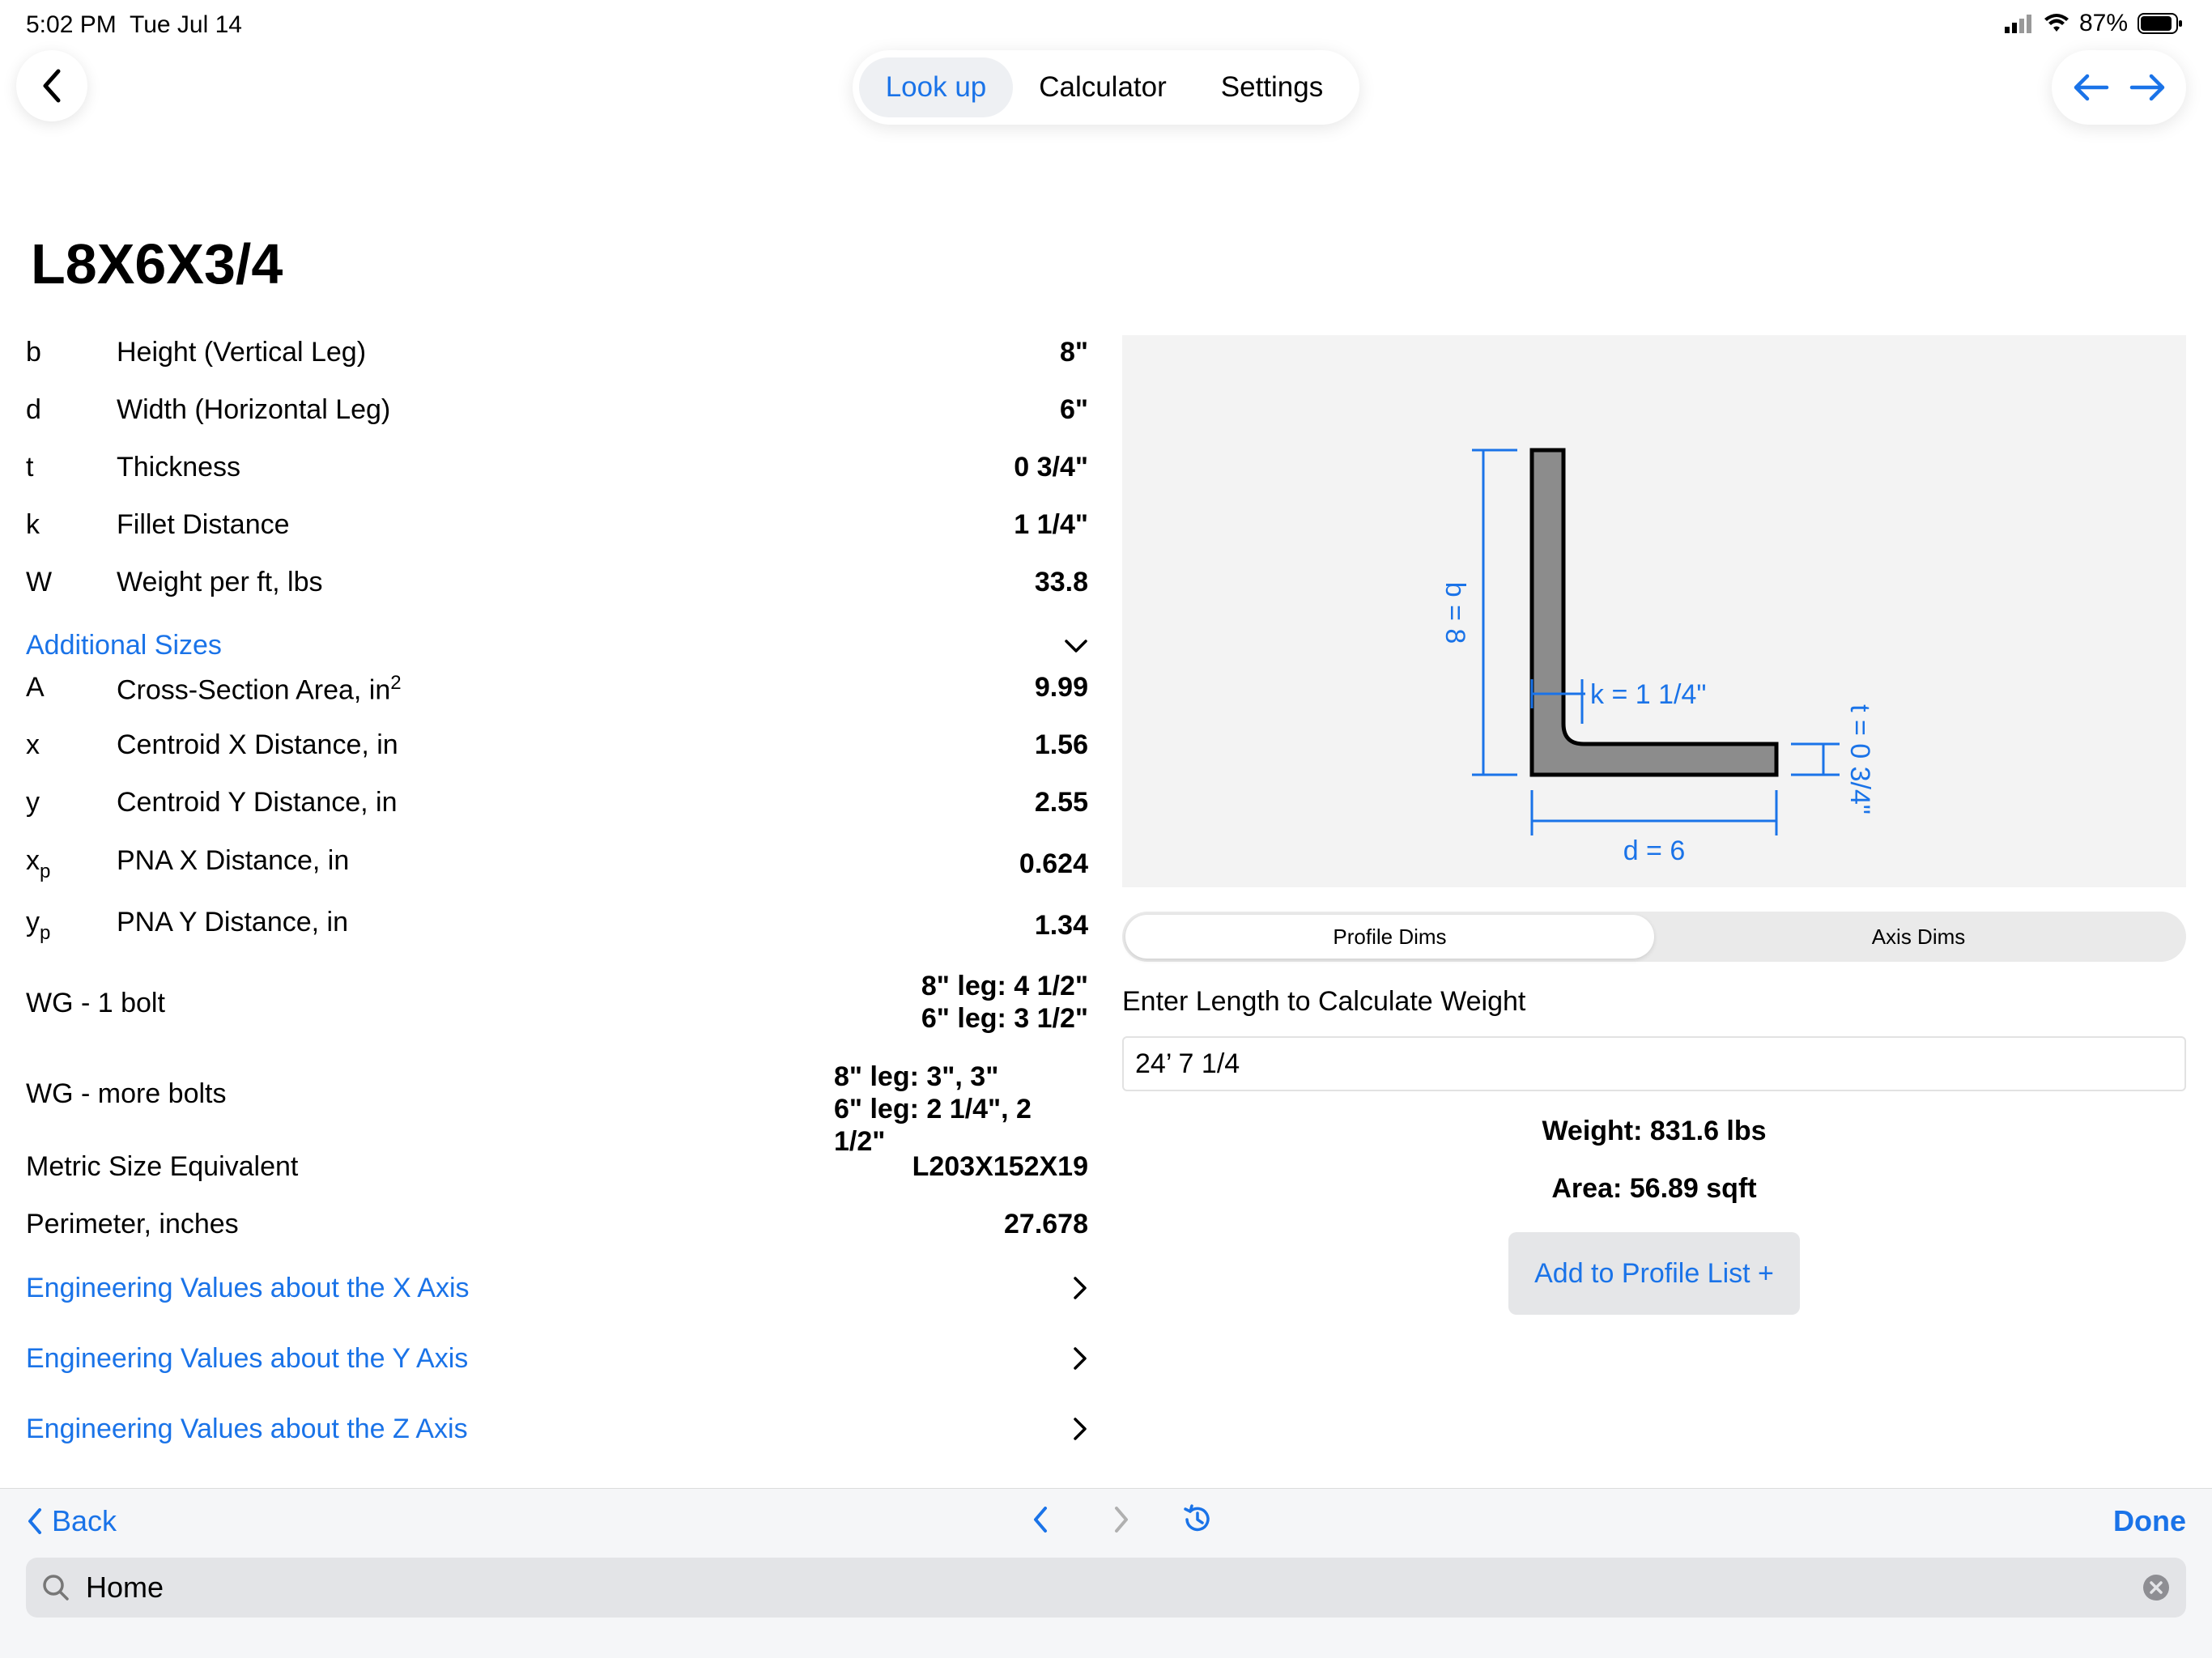  What do you see at coordinates (557, 591) in the screenshot?
I see `prop-row-w: W Weight per ft, lbs 33.8` at bounding box center [557, 591].